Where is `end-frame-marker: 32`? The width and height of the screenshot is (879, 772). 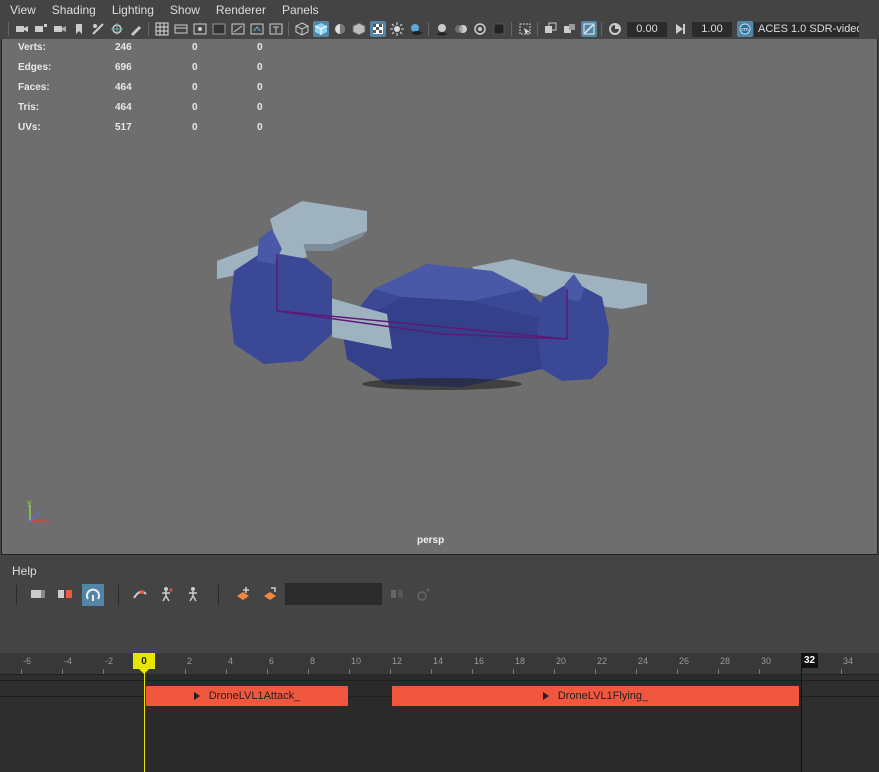 end-frame-marker: 32 is located at coordinates (809, 660).